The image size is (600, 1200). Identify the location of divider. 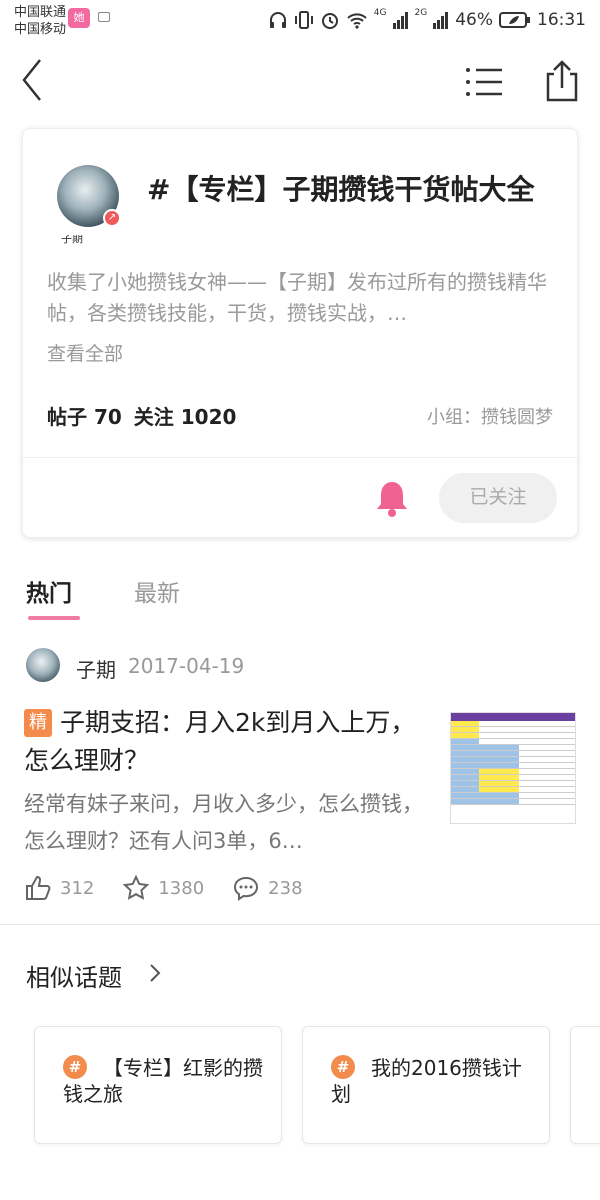
(300, 457).